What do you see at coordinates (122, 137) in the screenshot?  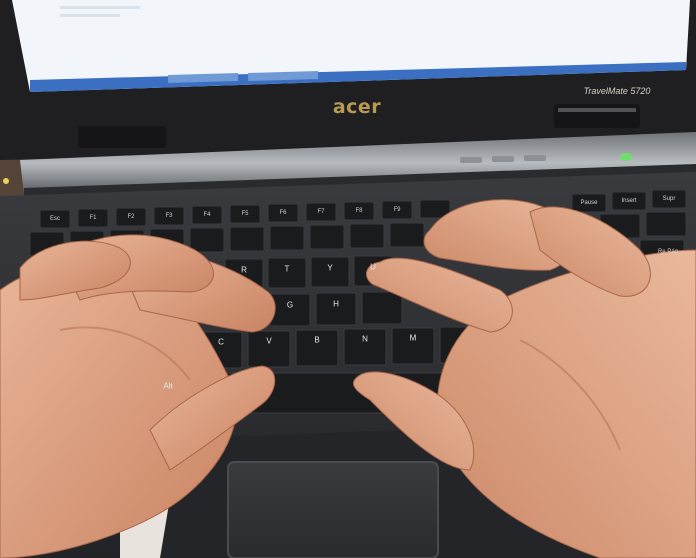 I see `hinge-left` at bounding box center [122, 137].